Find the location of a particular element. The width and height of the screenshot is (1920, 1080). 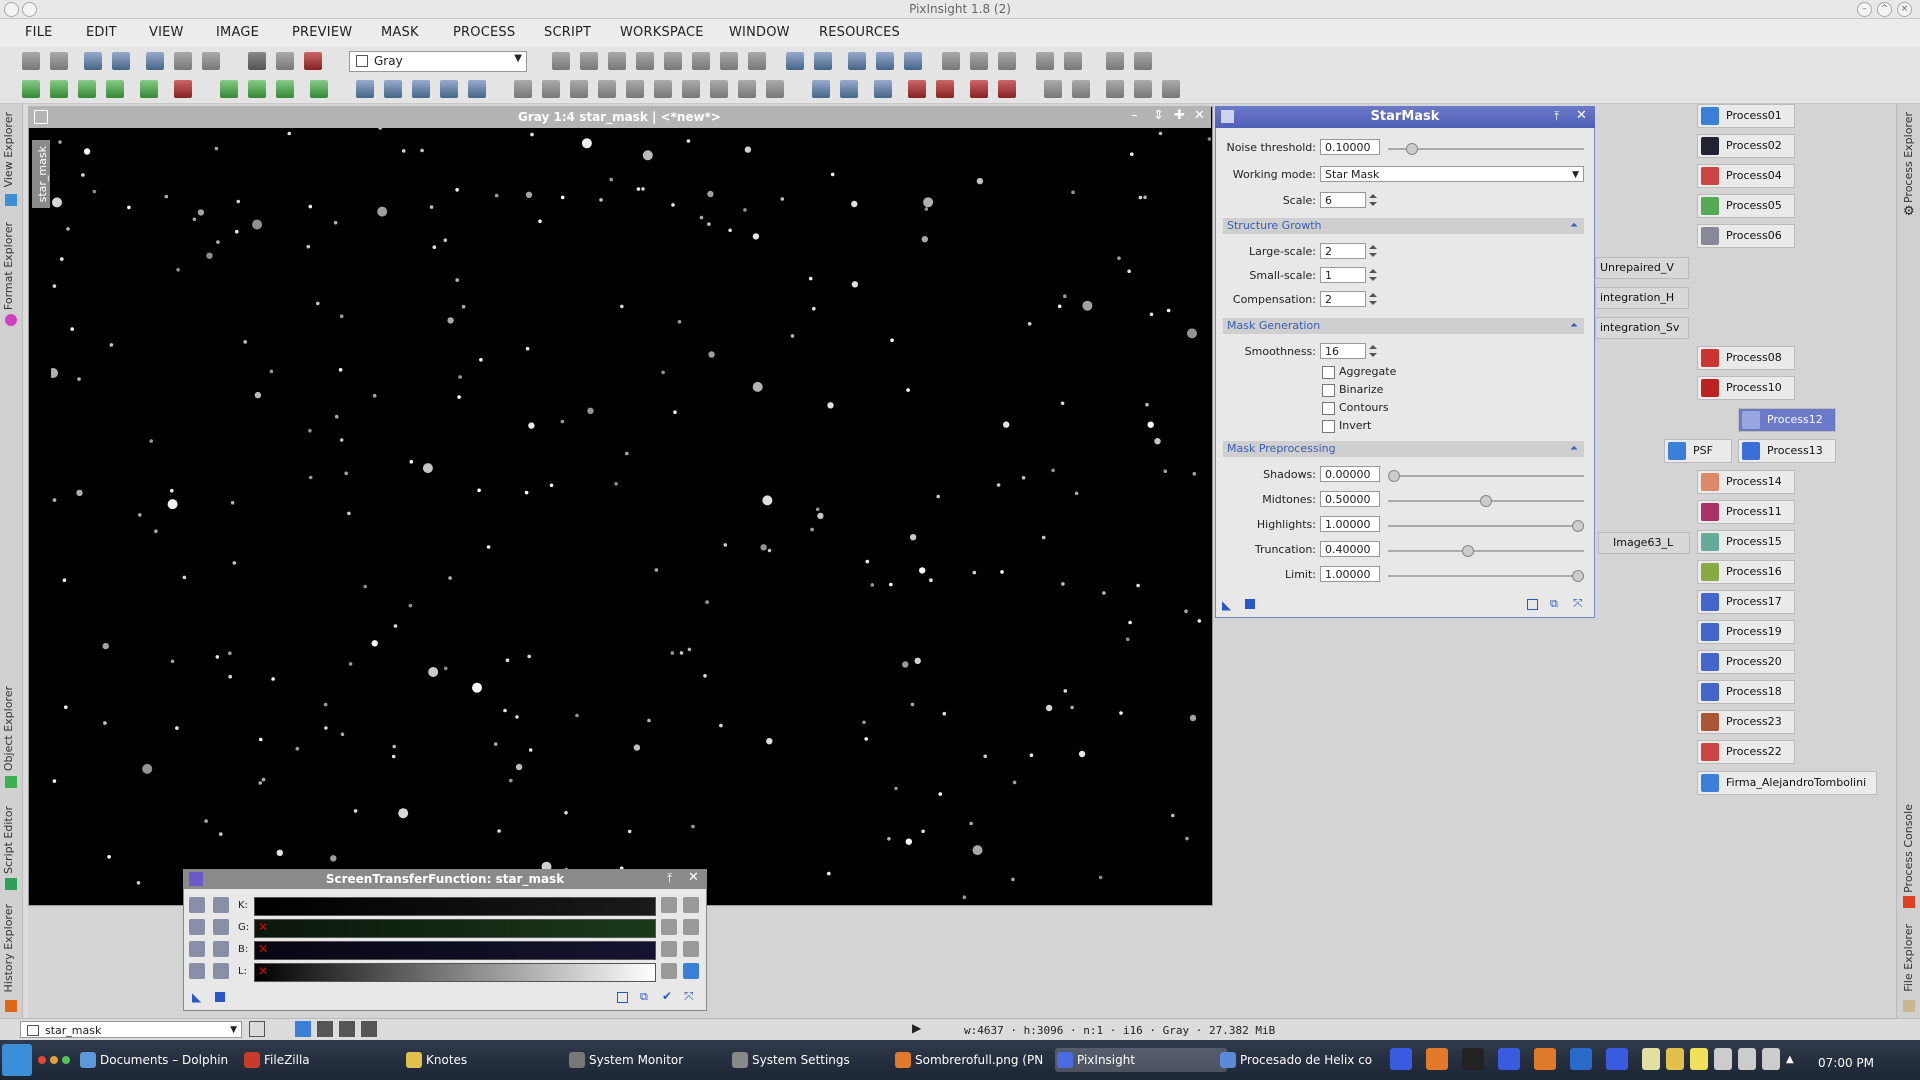

network-icon is located at coordinates (1771, 1059).